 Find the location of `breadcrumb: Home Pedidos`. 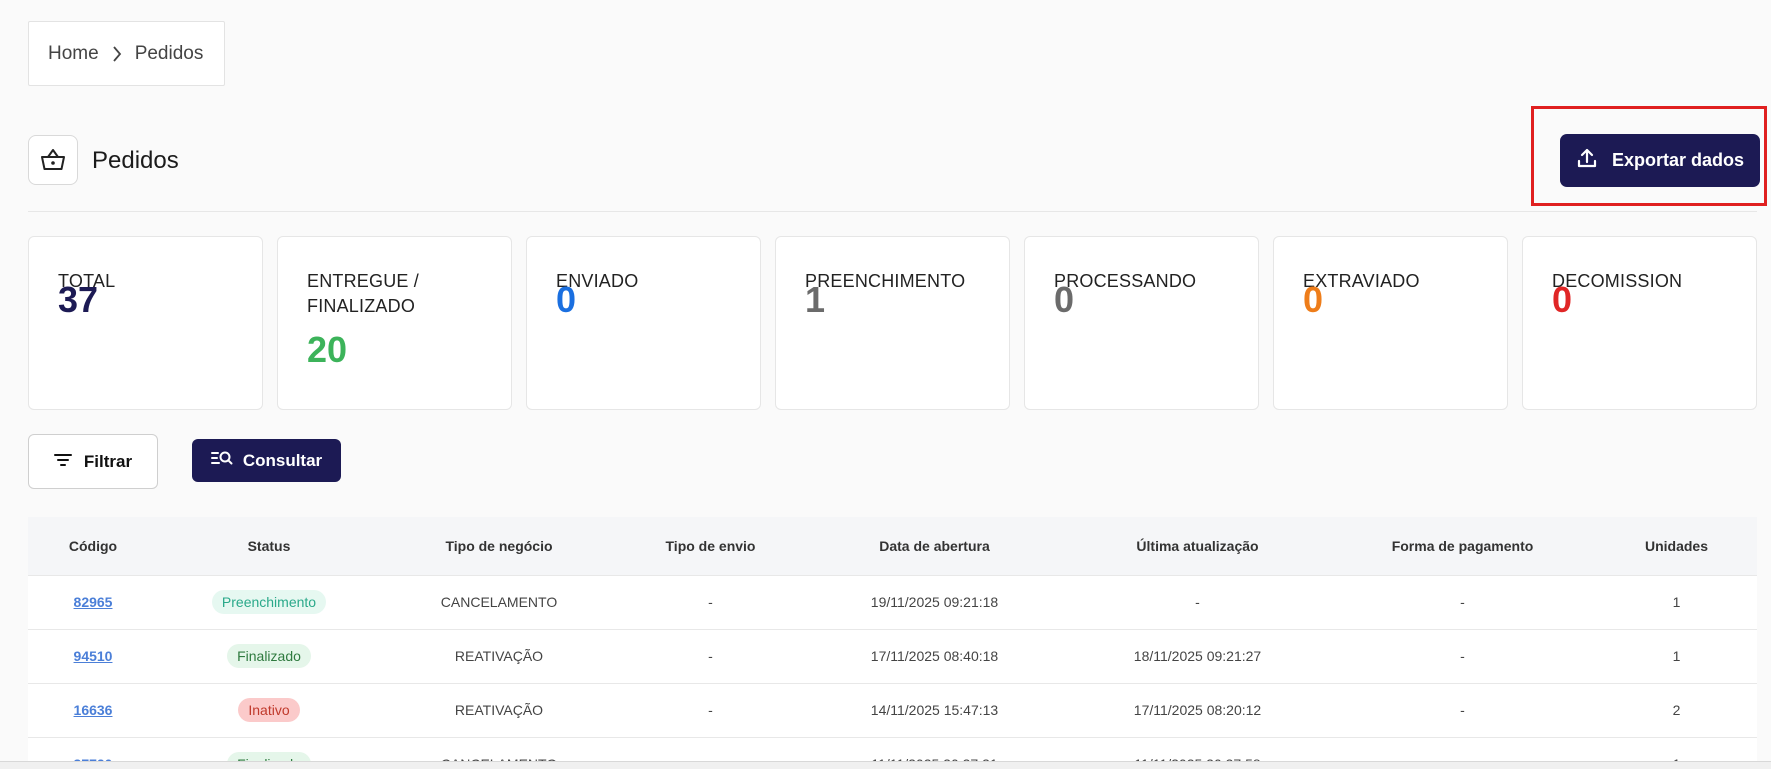

breadcrumb: Home Pedidos is located at coordinates (126, 53).